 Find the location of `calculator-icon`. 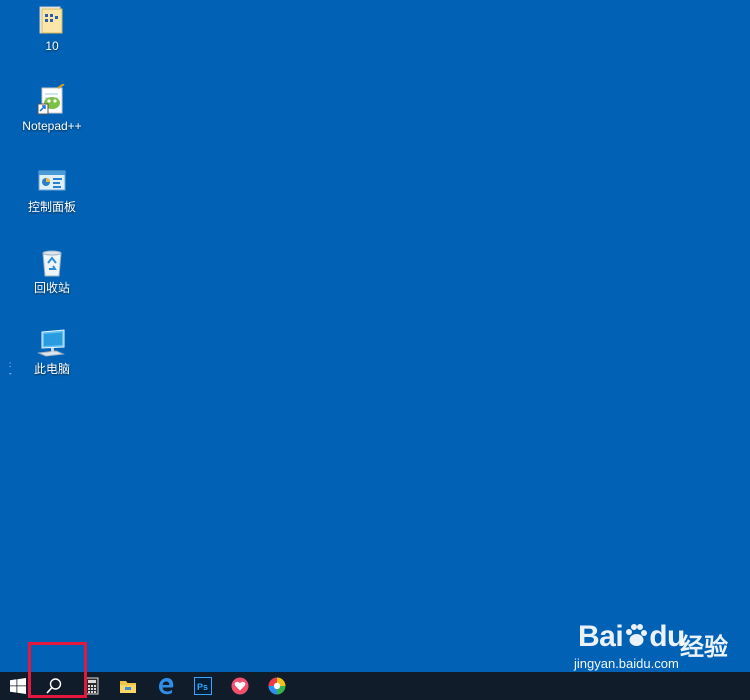

calculator-icon is located at coordinates (92, 686).